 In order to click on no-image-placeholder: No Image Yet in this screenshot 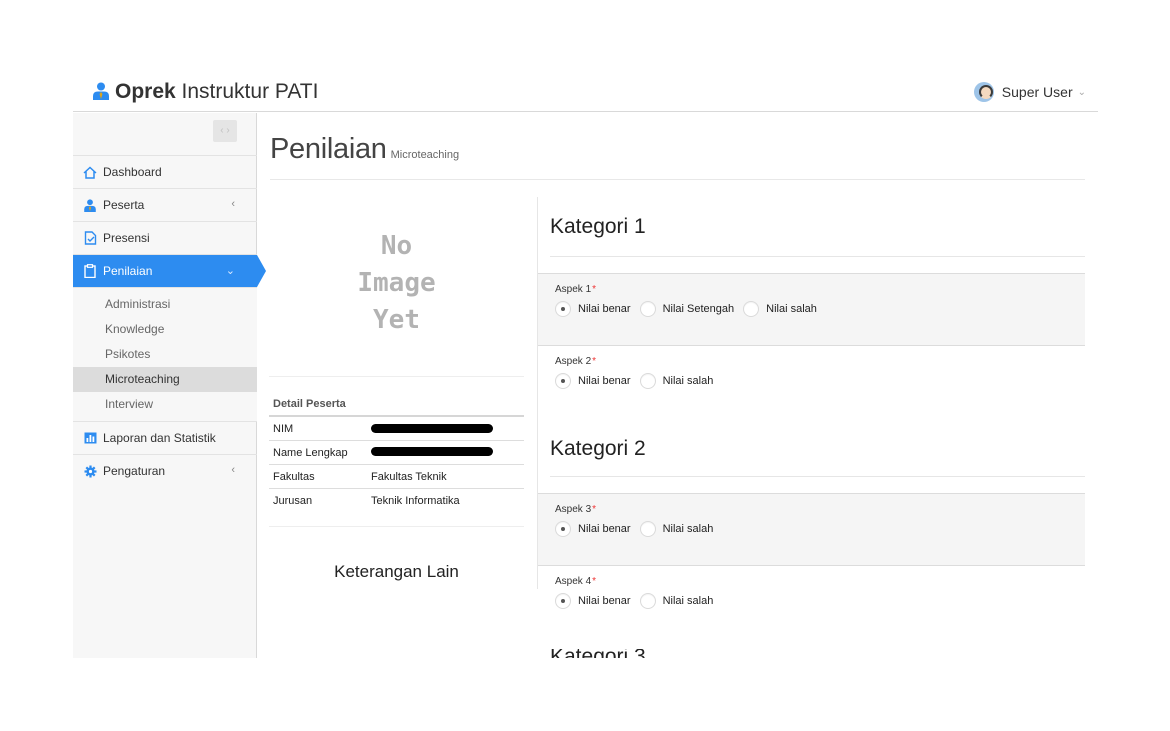, I will do `click(396, 283)`.